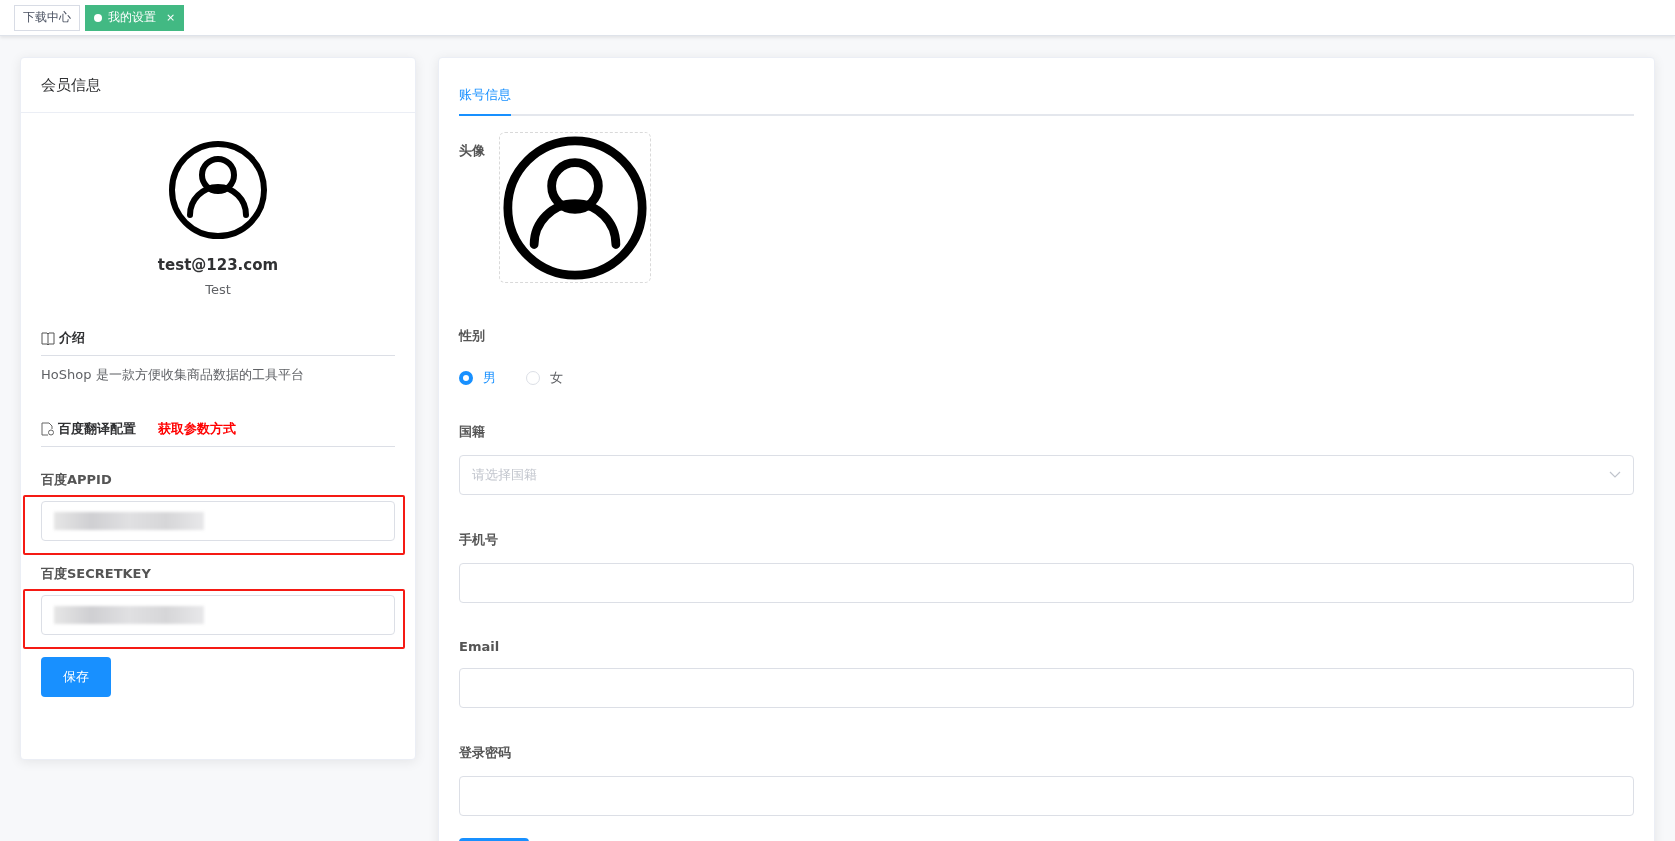 Image resolution: width=1675 pixels, height=841 pixels. I want to click on account-tab: 账号信息, so click(485, 101).